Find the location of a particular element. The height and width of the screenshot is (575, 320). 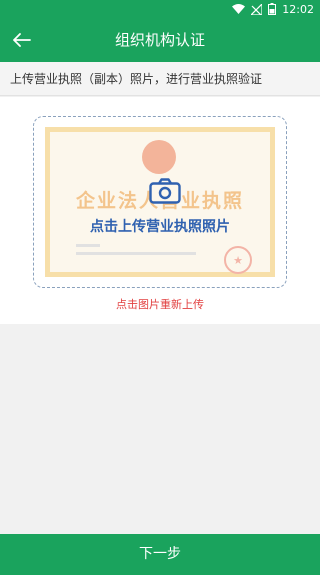

arrow-back-icon is located at coordinates (22, 40).